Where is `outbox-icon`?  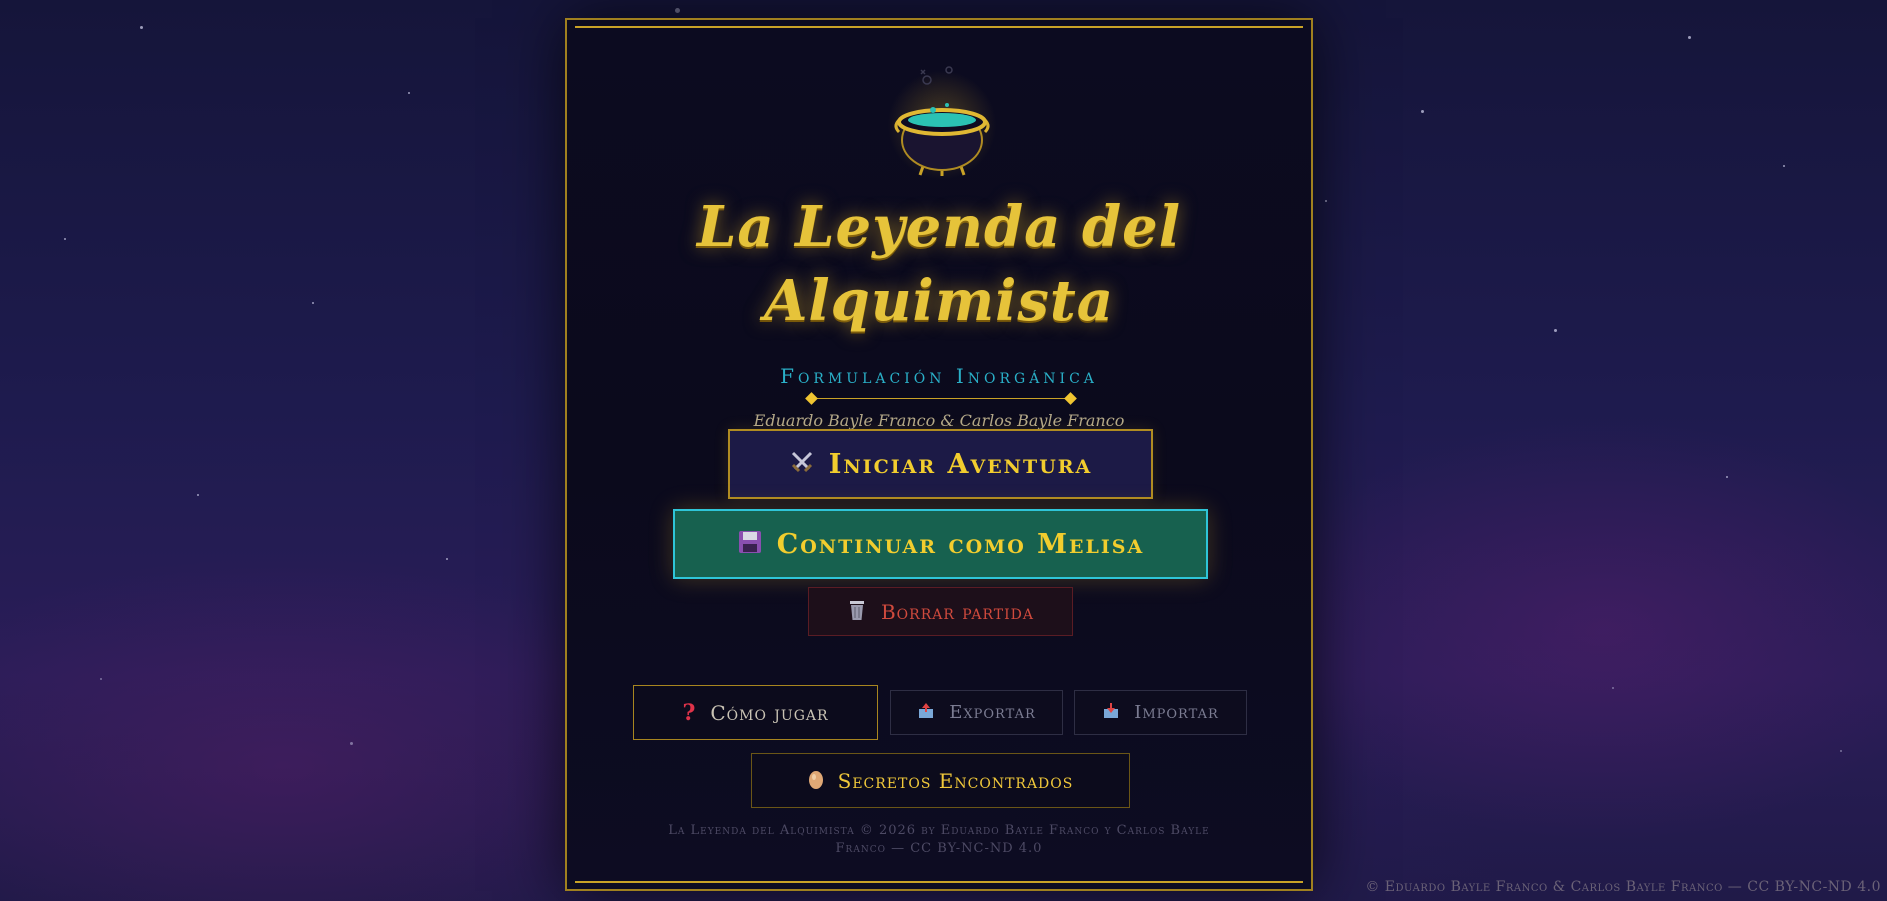
outbox-icon is located at coordinates (926, 713).